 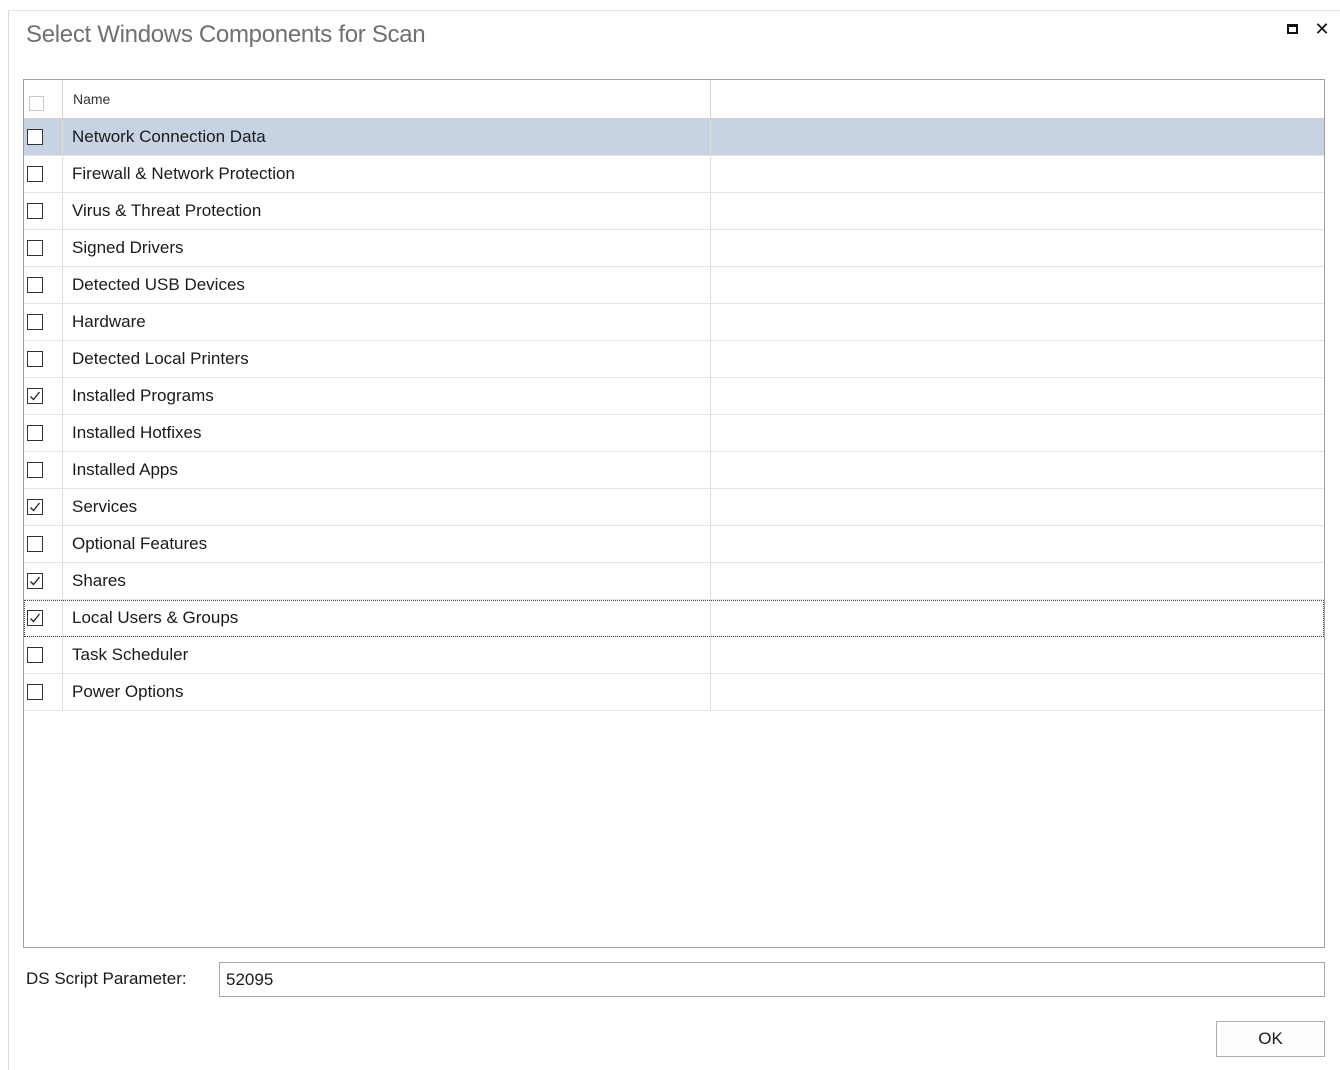 I want to click on row-name-cell: Firewall & Network Protection, so click(x=387, y=174).